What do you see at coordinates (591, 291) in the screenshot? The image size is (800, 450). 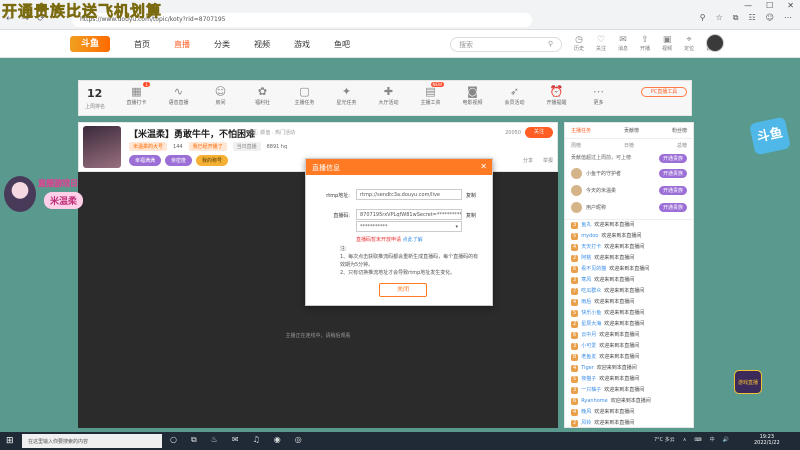 I see `chat-username: 吃瓜群众` at bounding box center [591, 291].